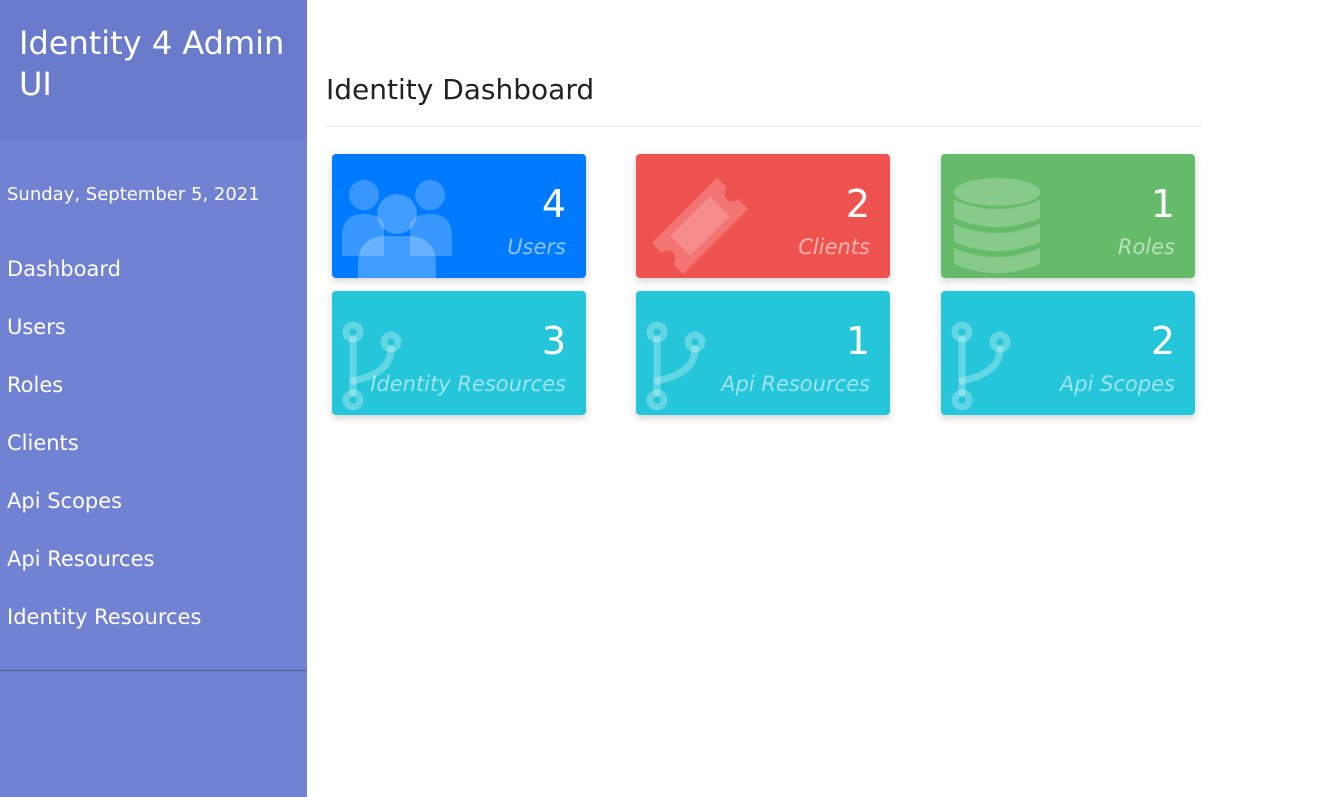  Describe the element at coordinates (553, 204) in the screenshot. I see `users-count: 4` at that location.